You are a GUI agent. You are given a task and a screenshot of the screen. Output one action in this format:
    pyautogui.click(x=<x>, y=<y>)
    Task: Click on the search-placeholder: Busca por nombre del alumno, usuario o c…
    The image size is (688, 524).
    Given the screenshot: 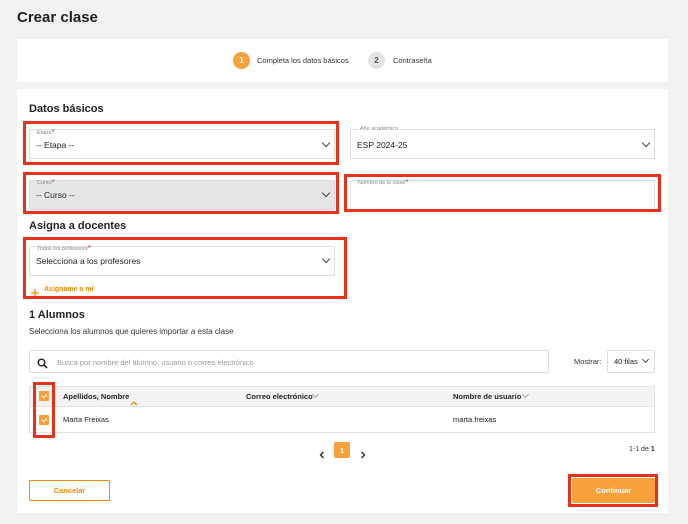 What is the action you would take?
    pyautogui.click(x=155, y=362)
    